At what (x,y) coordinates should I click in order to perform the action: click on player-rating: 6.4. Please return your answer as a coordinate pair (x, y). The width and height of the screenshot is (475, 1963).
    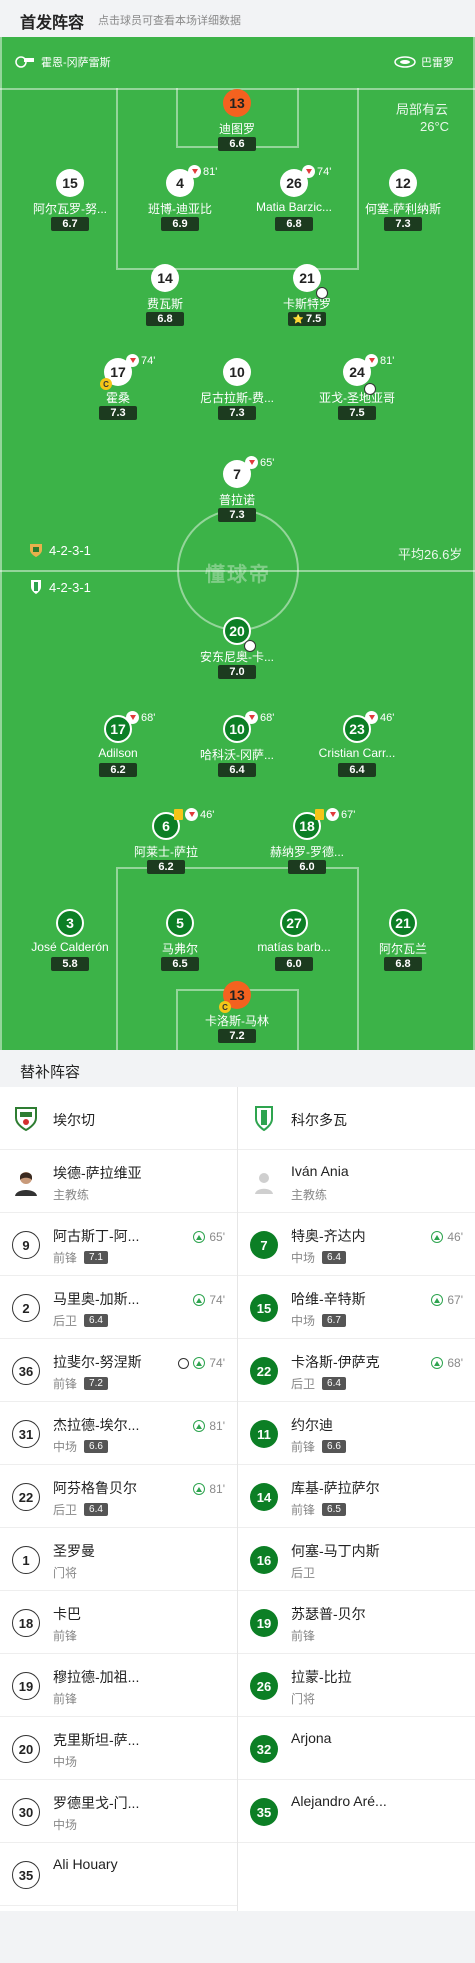
    Looking at the image, I should click on (237, 770).